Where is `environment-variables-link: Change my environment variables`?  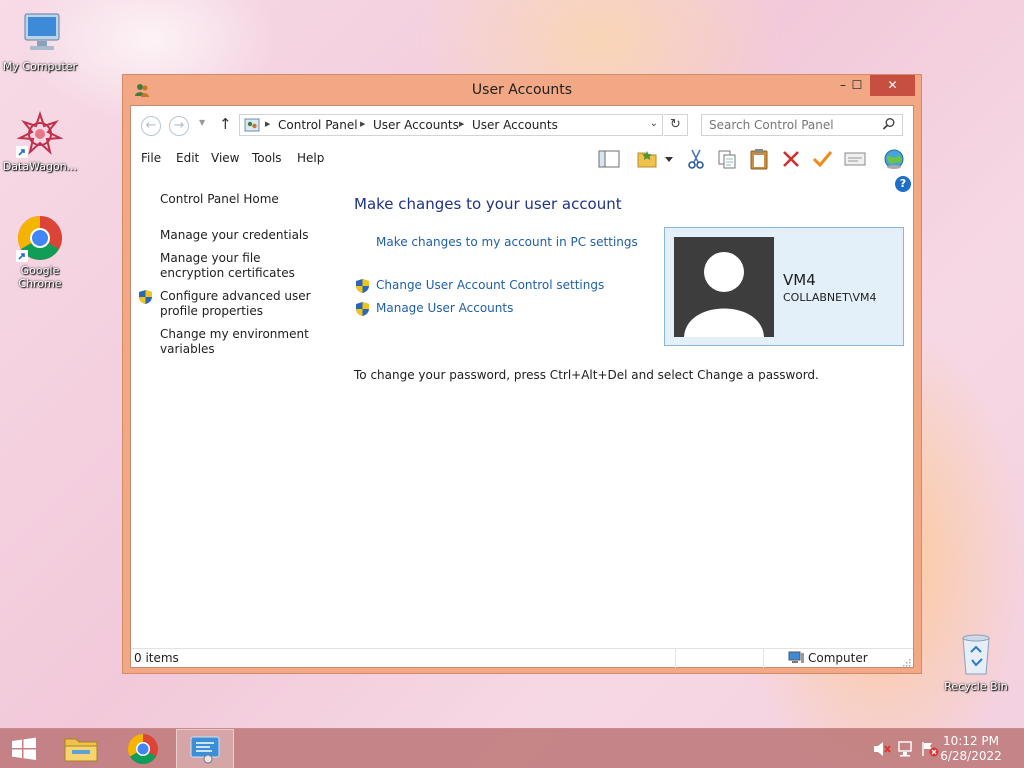 environment-variables-link: Change my environment variables is located at coordinates (242, 342).